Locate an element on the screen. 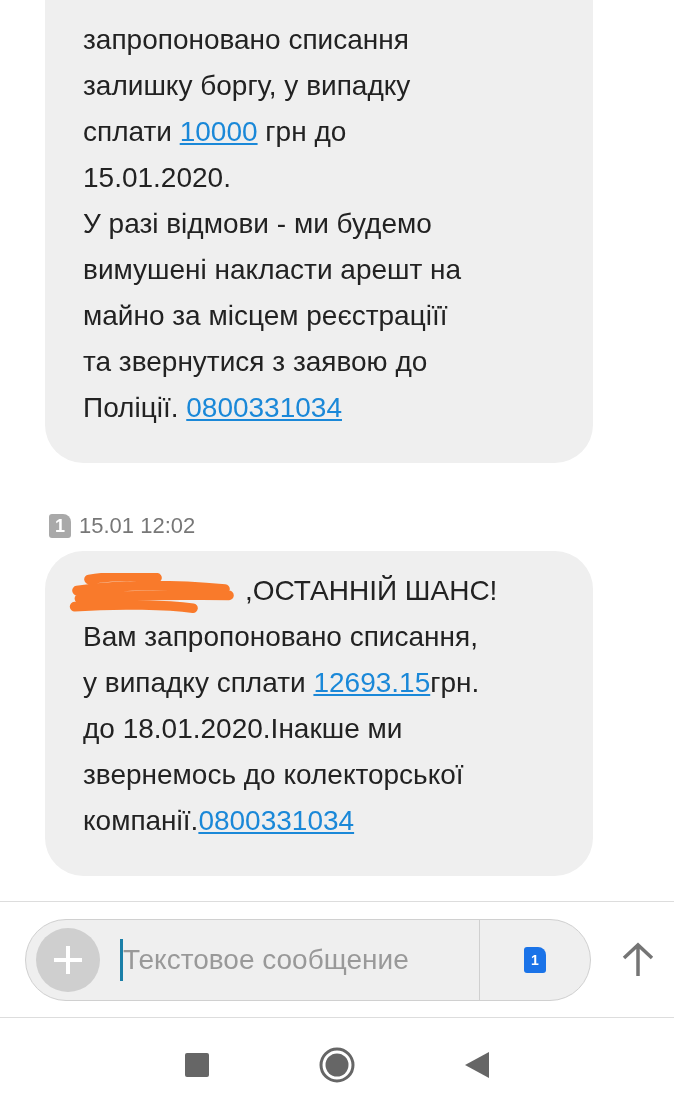 This screenshot has height=1112, width=674. back-icon is located at coordinates (477, 1065).